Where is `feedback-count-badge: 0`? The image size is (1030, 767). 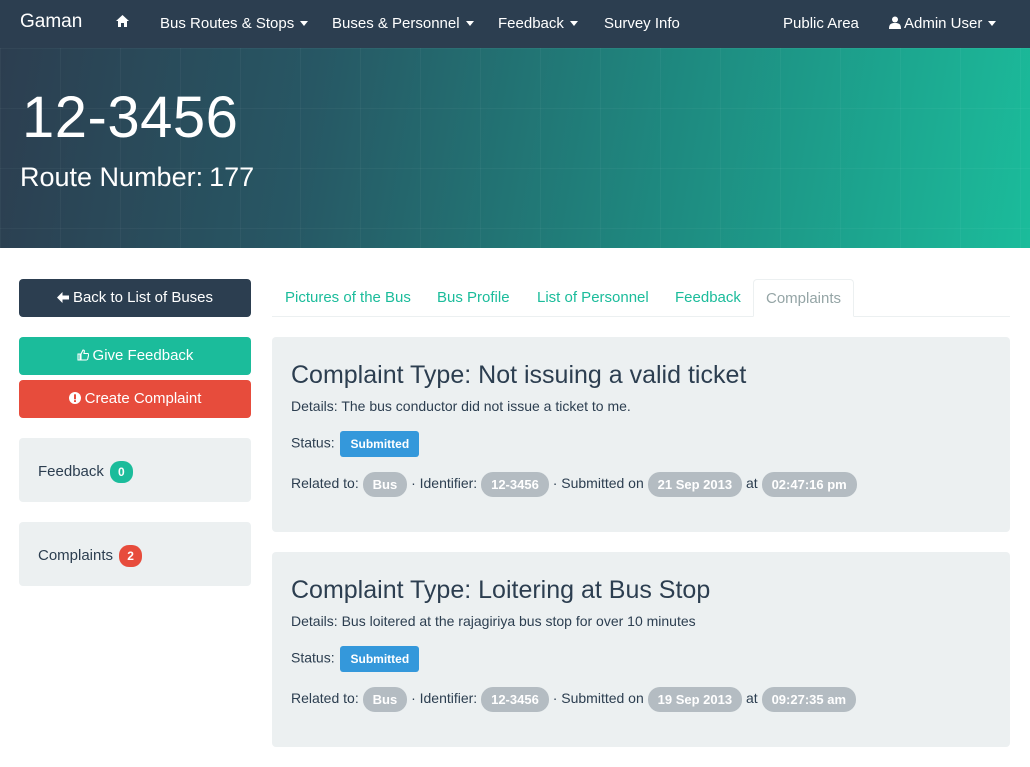 feedback-count-badge: 0 is located at coordinates (121, 472).